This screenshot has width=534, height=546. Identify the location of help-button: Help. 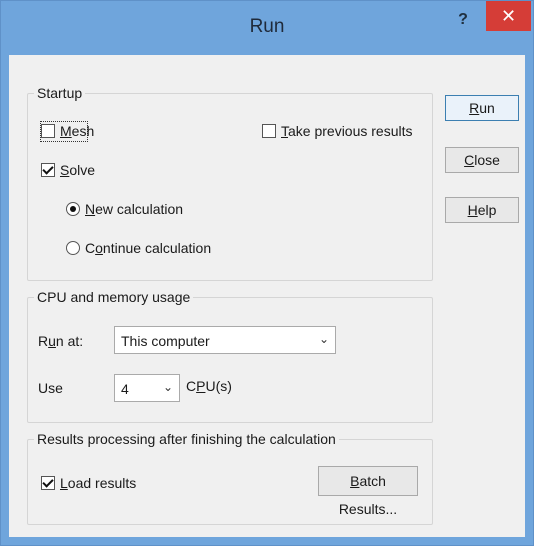
(482, 210).